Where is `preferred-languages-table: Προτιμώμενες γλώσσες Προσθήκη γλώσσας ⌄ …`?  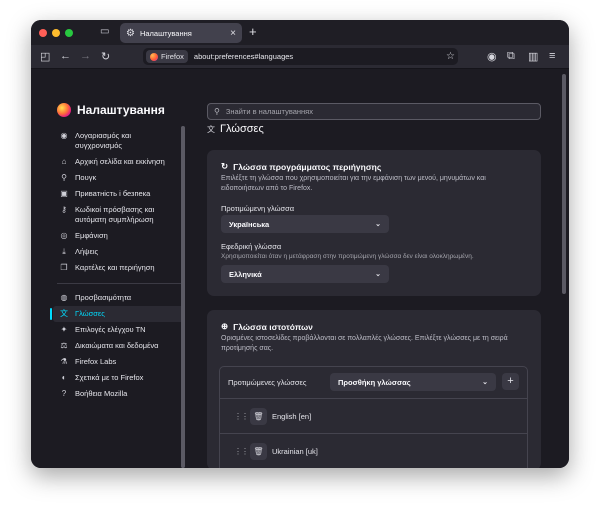
preferred-languages-table: Προτιμώμενες γλώσσες Προσθήκη γλώσσας ⌄ … is located at coordinates (373, 417).